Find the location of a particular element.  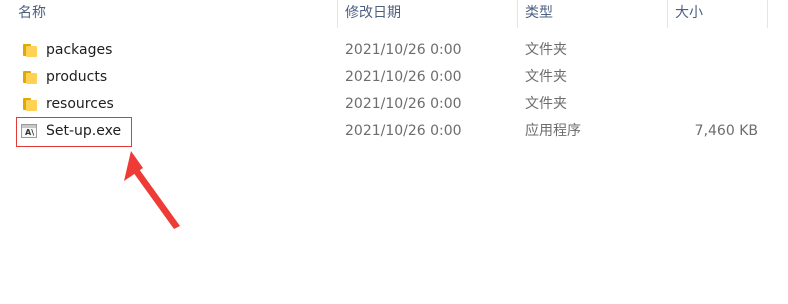

arrow-shaft is located at coordinates (156, 199).